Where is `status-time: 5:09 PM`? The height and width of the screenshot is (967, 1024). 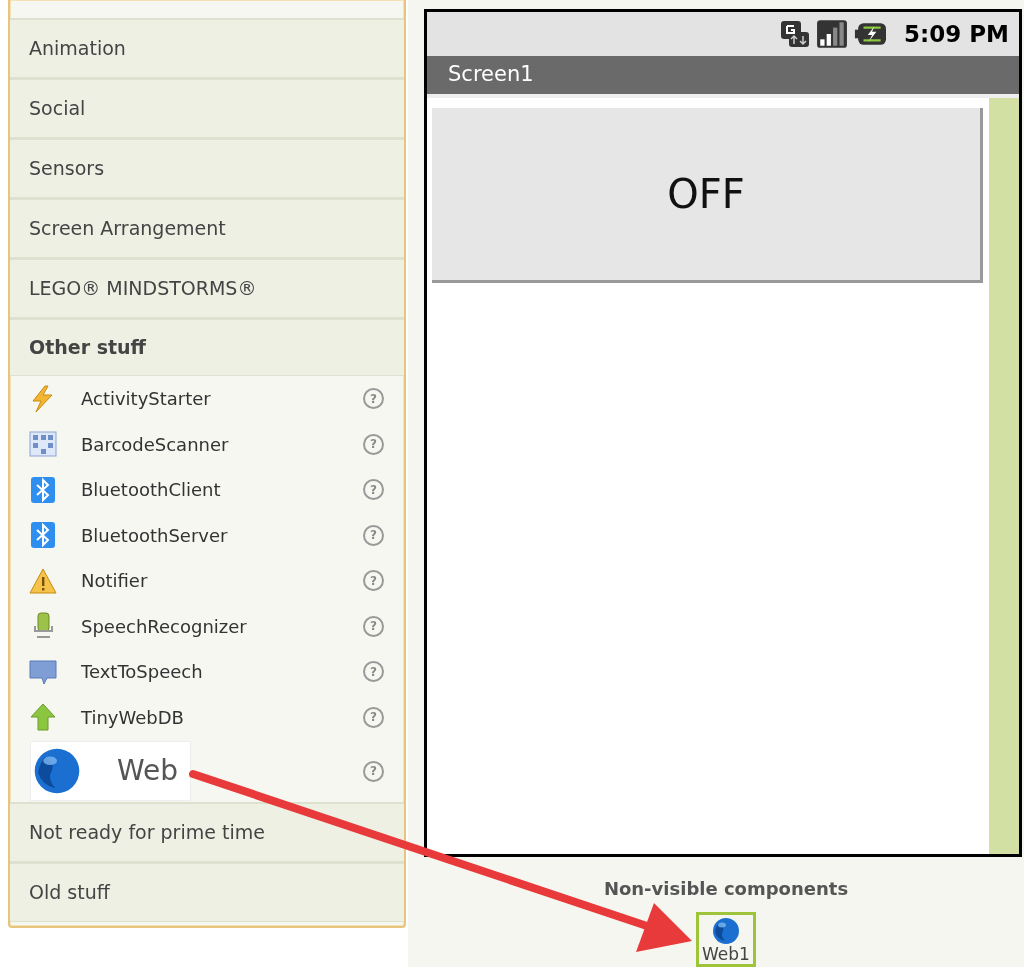 status-time: 5:09 PM is located at coordinates (956, 34).